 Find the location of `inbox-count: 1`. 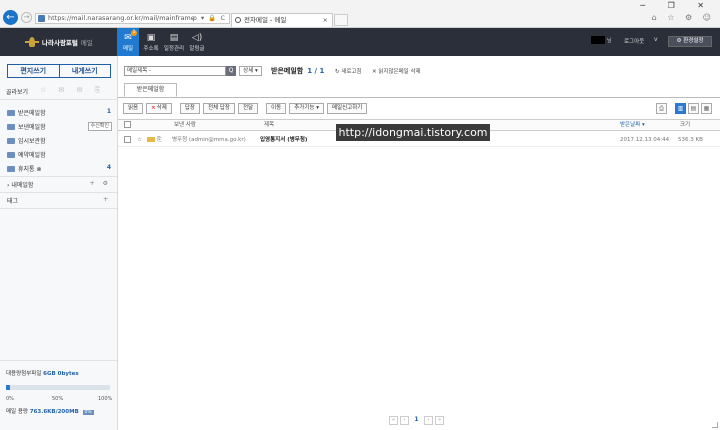

inbox-count: 1 is located at coordinates (108, 111).